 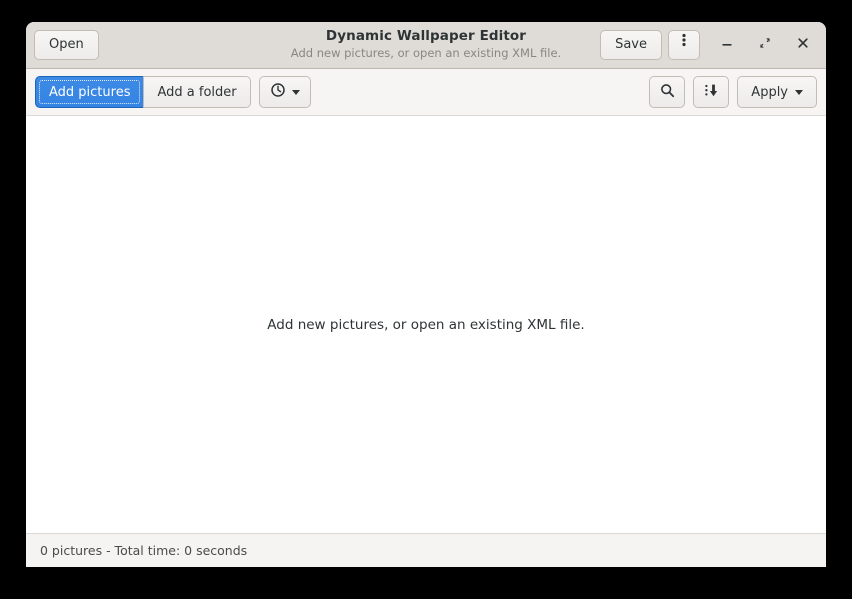 I want to click on main-menu-button, so click(x=684, y=45).